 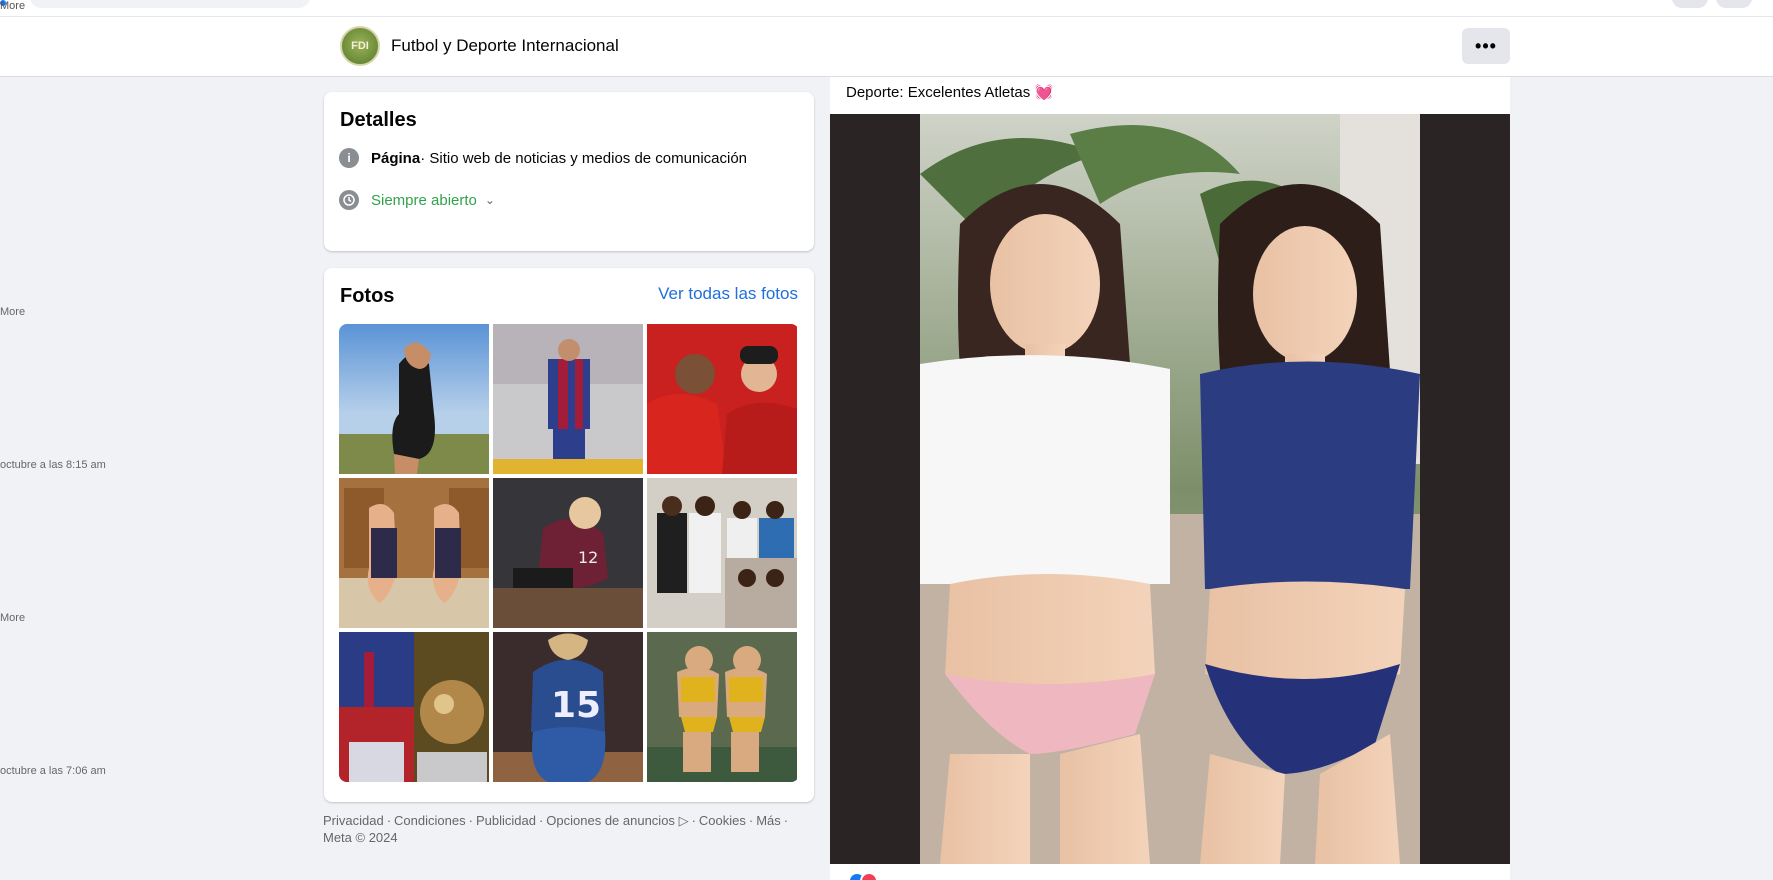 I want to click on info-icon: i, so click(x=349, y=158).